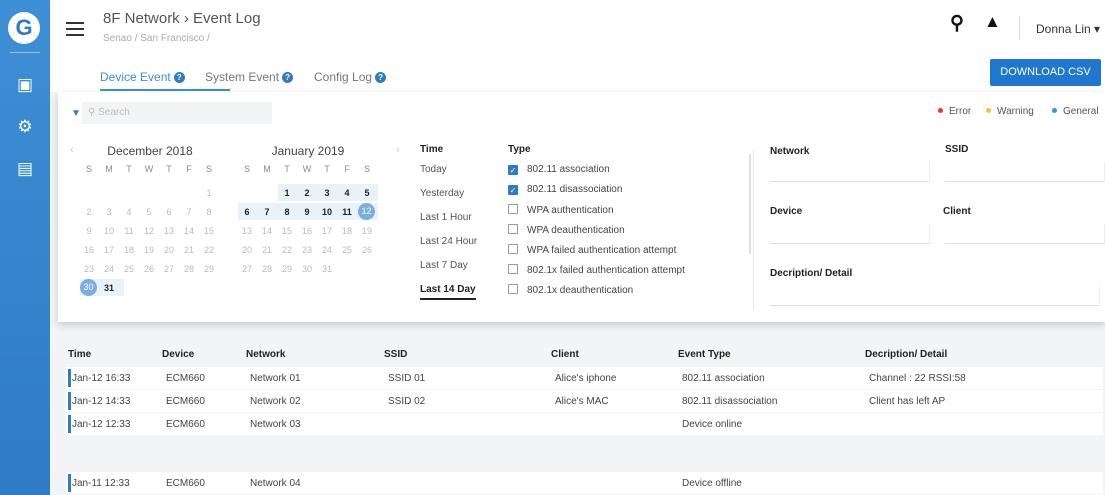 The width and height of the screenshot is (1105, 495). Describe the element at coordinates (398, 150) in the screenshot. I see `next-month-icon: ›` at that location.